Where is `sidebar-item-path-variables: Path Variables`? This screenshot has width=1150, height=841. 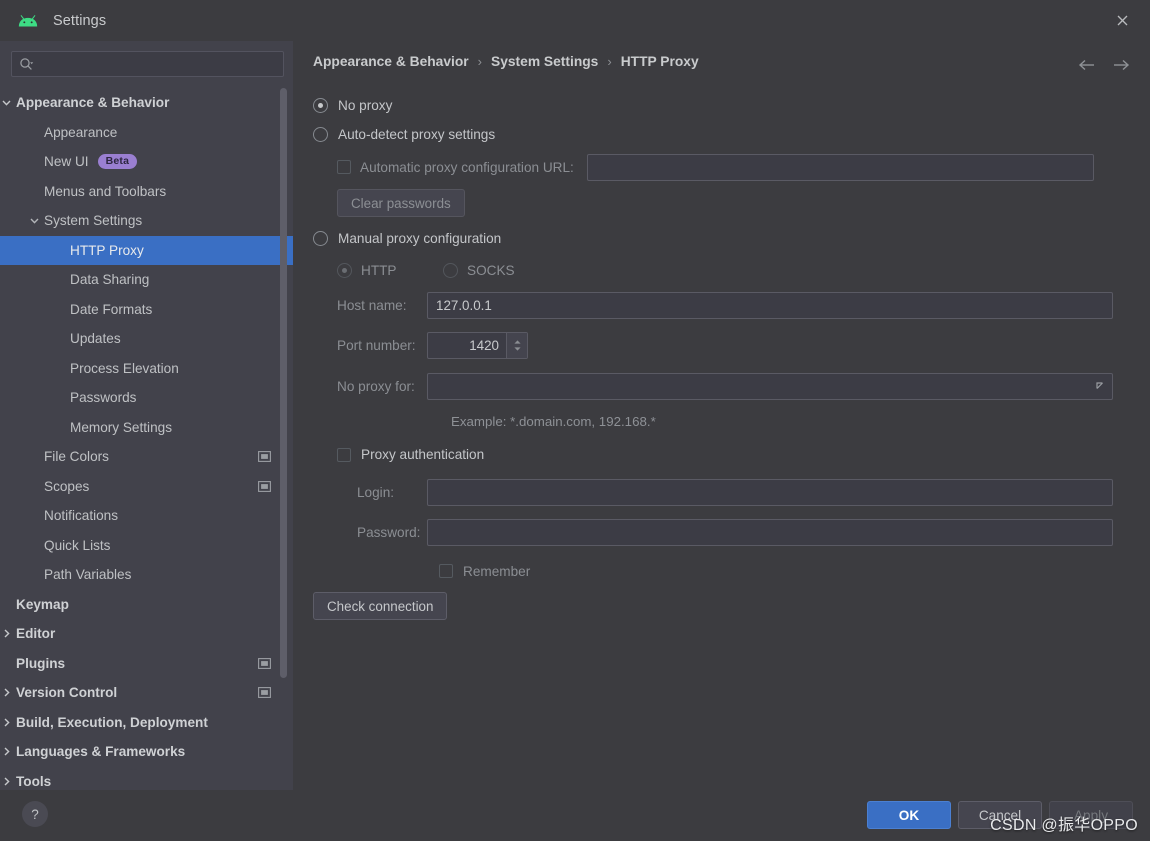
sidebar-item-path-variables: Path Variables is located at coordinates (146, 575).